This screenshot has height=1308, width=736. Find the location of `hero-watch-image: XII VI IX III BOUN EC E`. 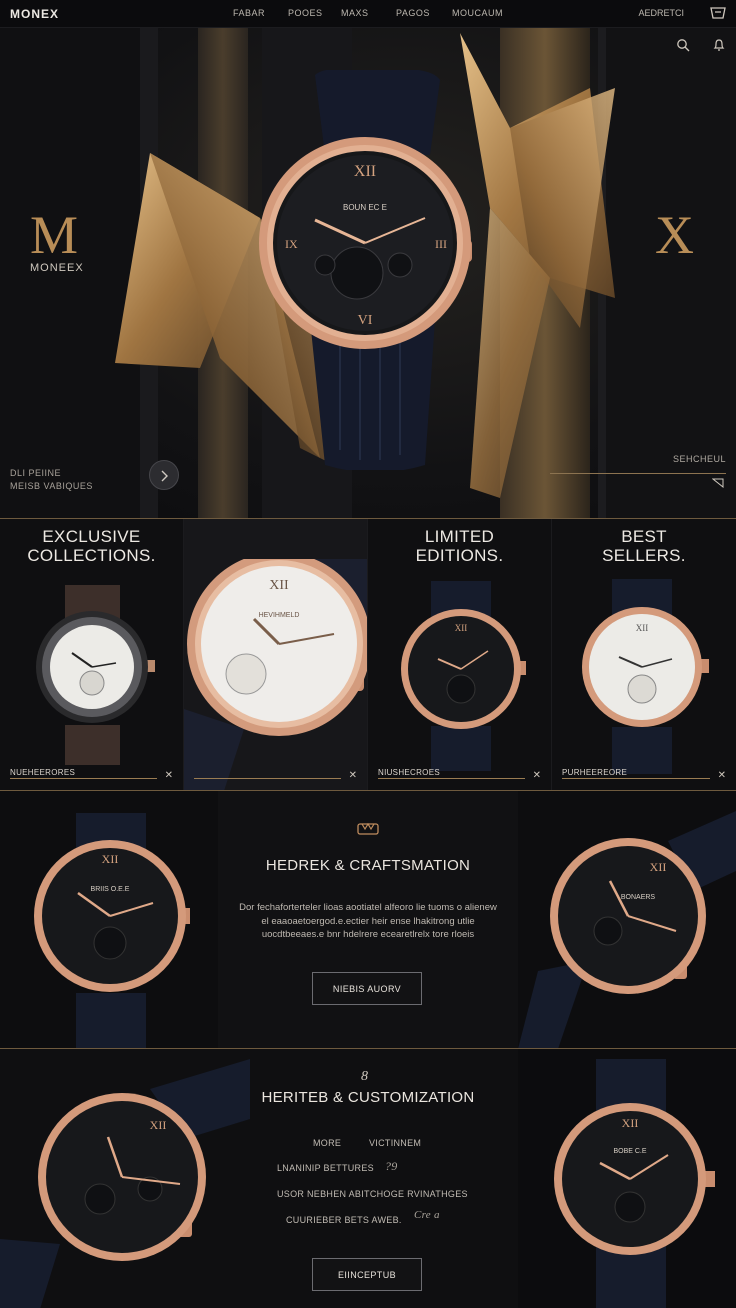

hero-watch-image: XII VI IX III BOUN EC E is located at coordinates (365, 270).